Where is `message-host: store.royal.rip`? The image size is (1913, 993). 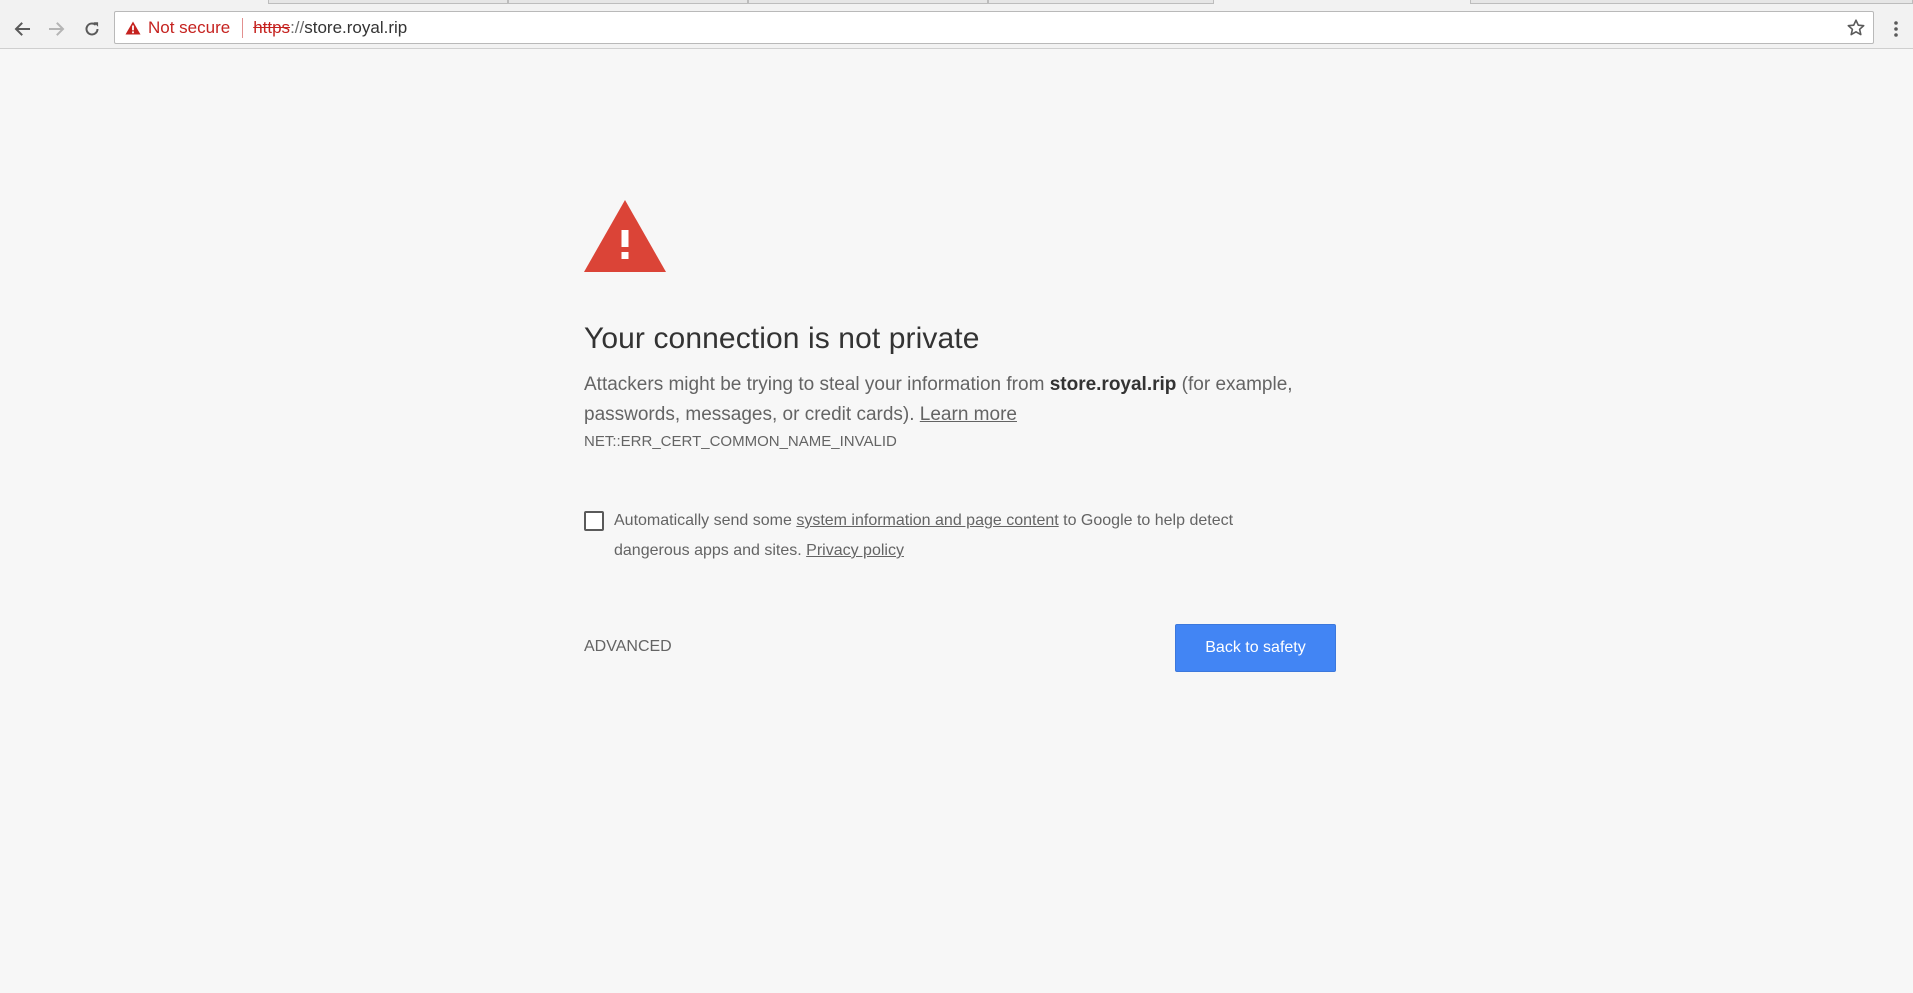 message-host: store.royal.rip is located at coordinates (1113, 384).